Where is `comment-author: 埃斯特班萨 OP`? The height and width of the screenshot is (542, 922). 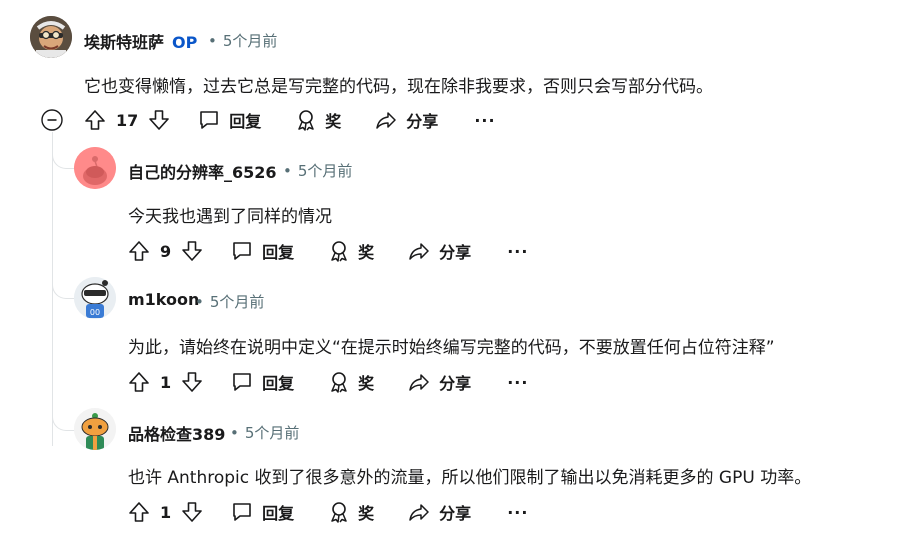 comment-author: 埃斯特班萨 OP is located at coordinates (140, 41).